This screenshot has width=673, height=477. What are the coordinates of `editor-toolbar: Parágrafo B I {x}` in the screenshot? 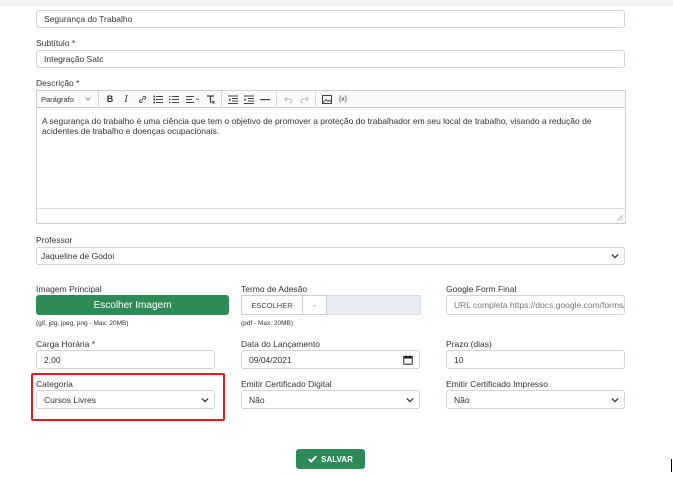 It's located at (331, 99).